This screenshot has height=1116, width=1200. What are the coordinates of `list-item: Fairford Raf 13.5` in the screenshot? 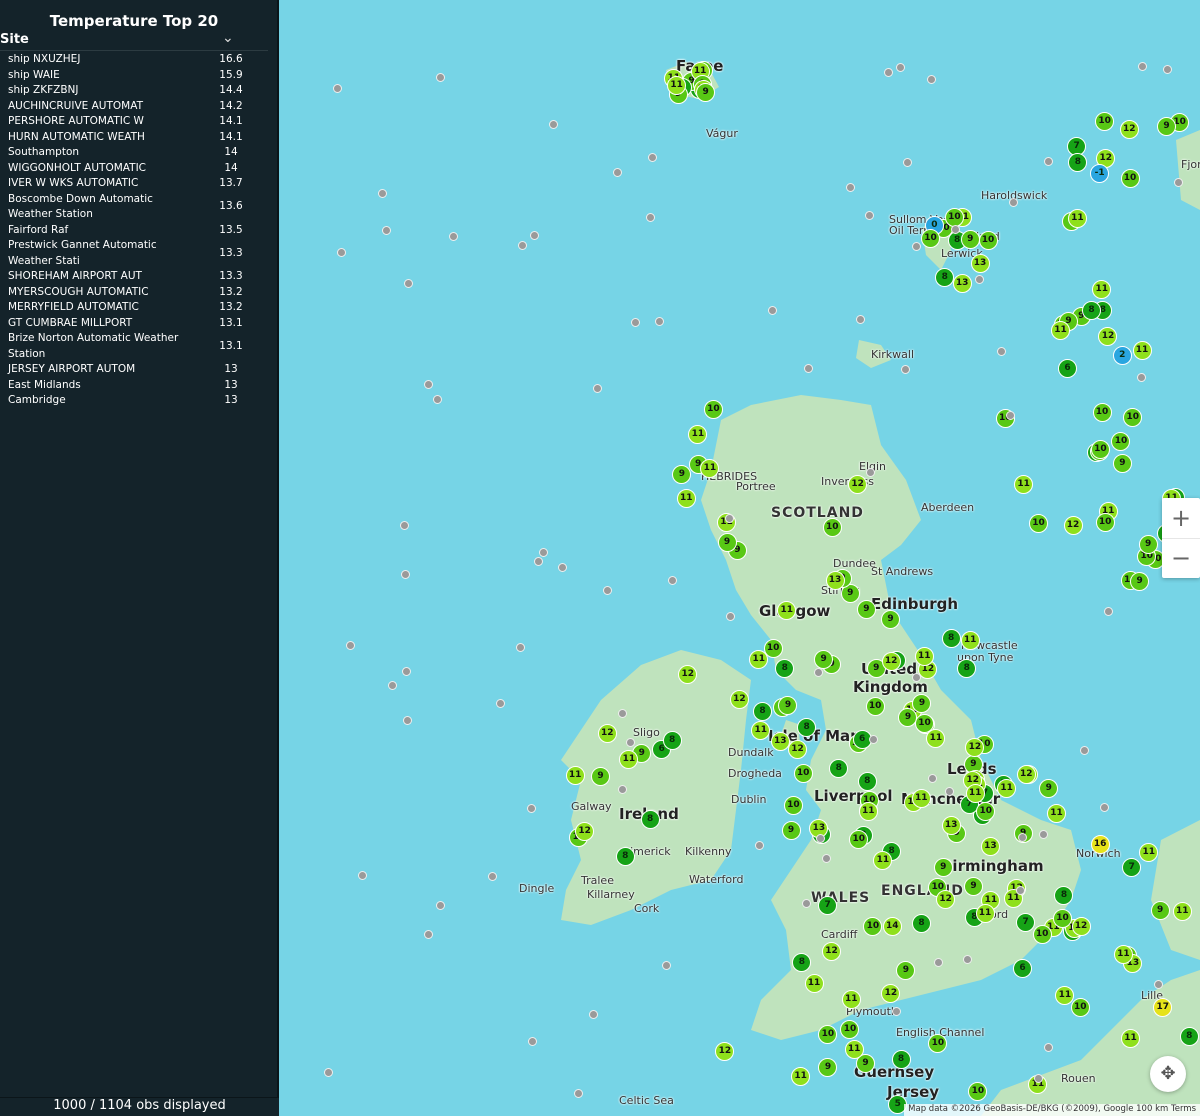 It's located at (134, 231).